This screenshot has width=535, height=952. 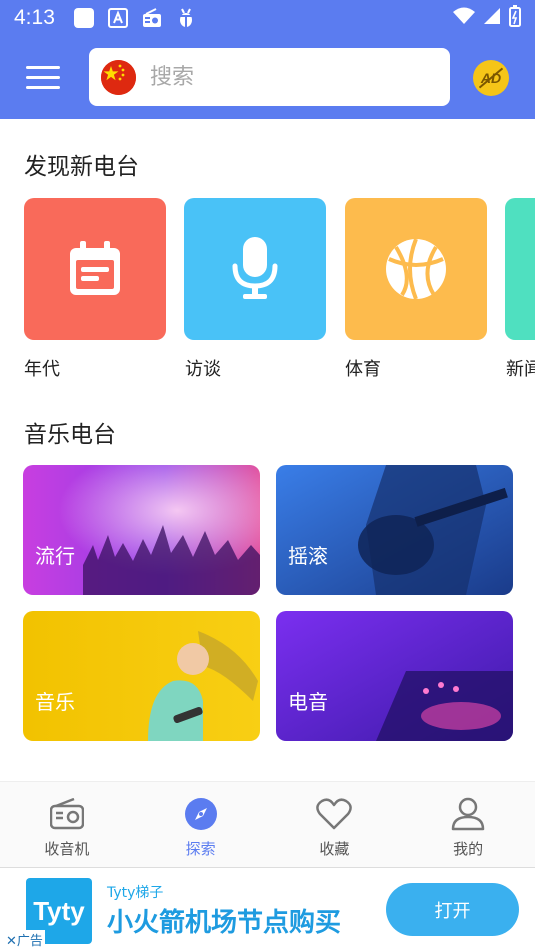 I want to click on category-label-sports: 体育, so click(x=363, y=369).